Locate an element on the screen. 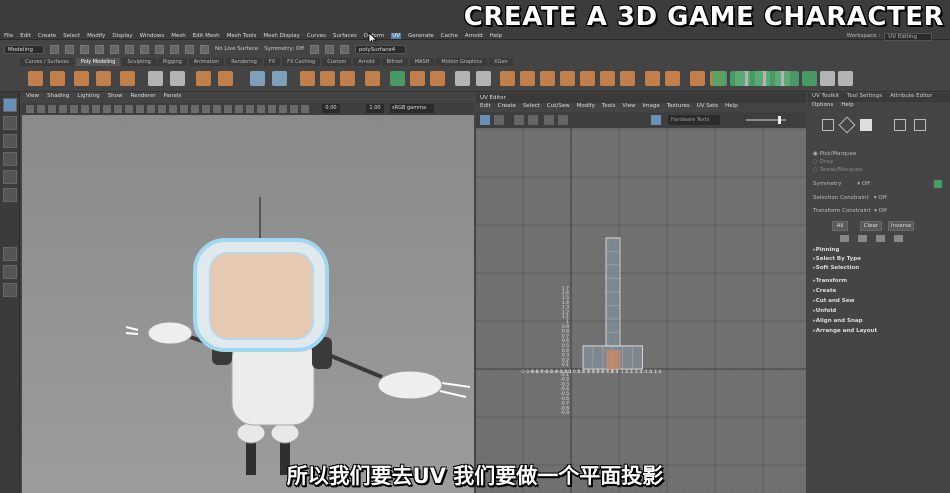  menu-windows: Windows is located at coordinates (152, 36).